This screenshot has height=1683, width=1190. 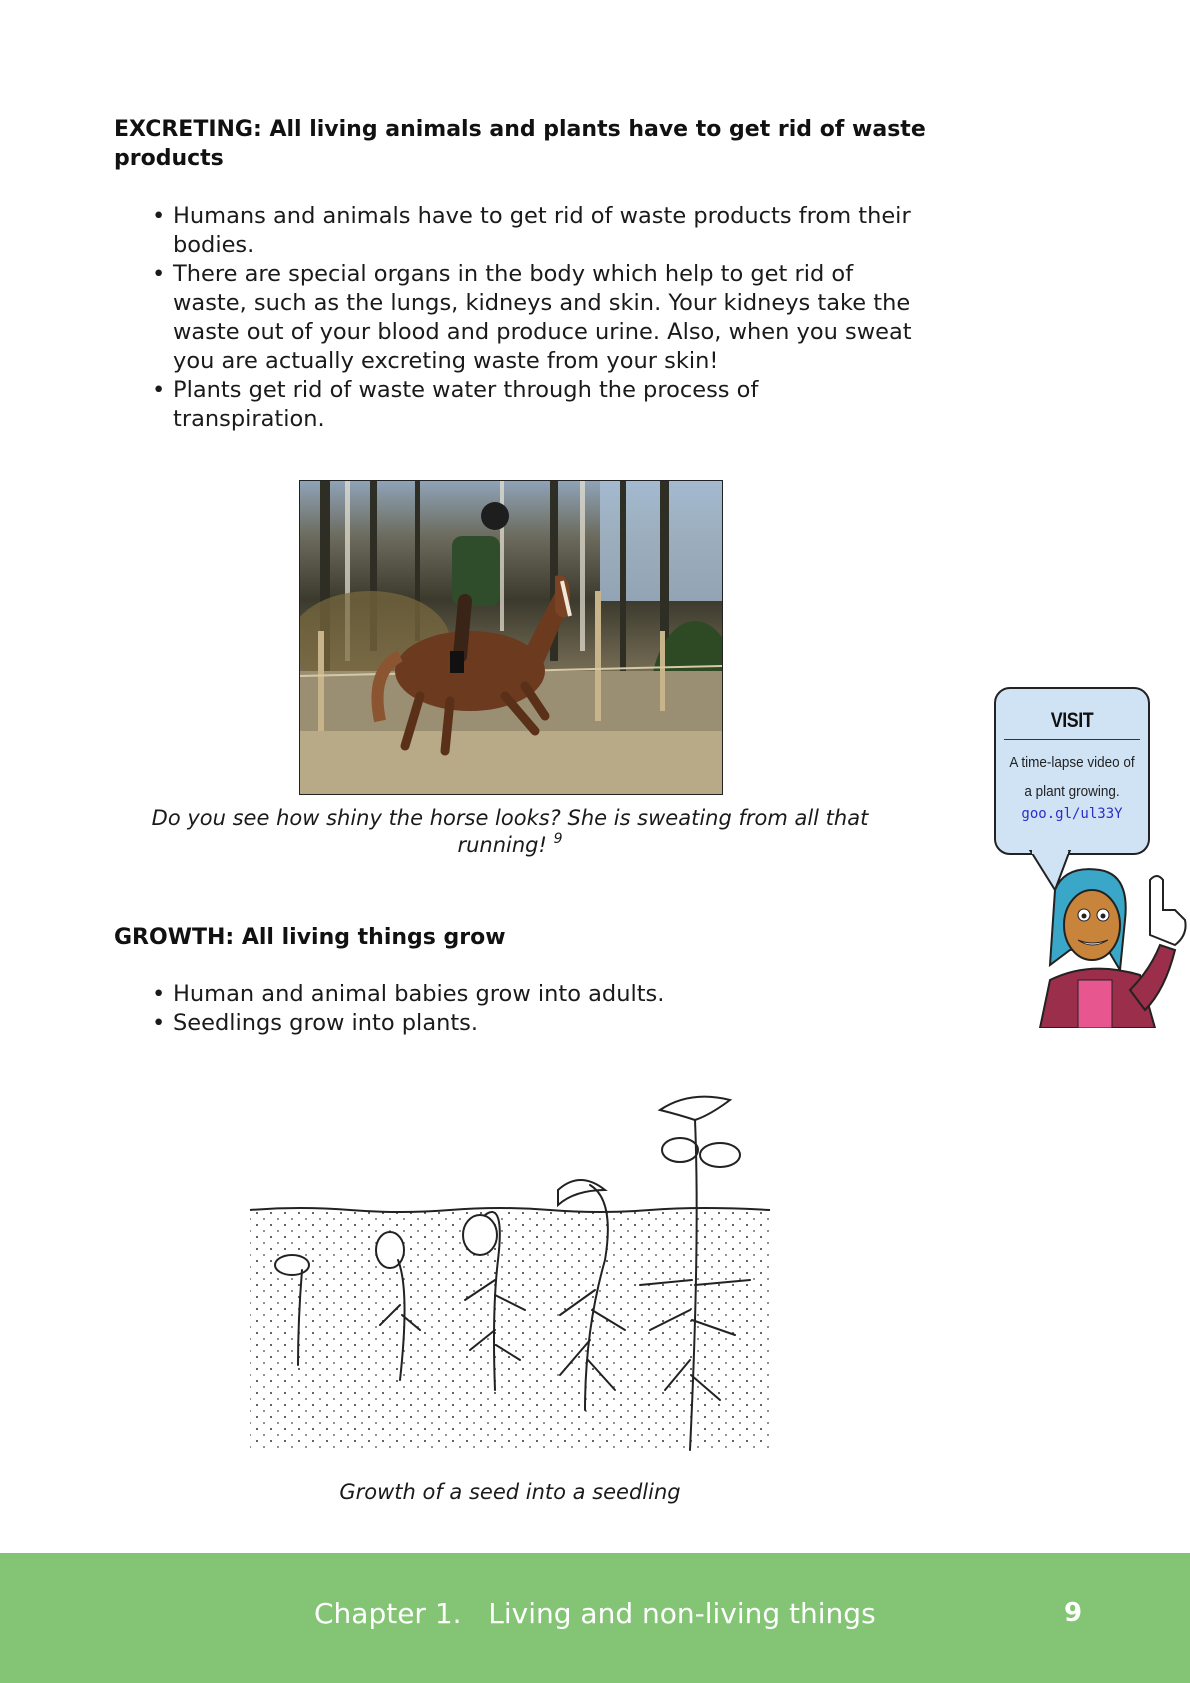 What do you see at coordinates (510, 1275) in the screenshot?
I see `seed-growth-illustration` at bounding box center [510, 1275].